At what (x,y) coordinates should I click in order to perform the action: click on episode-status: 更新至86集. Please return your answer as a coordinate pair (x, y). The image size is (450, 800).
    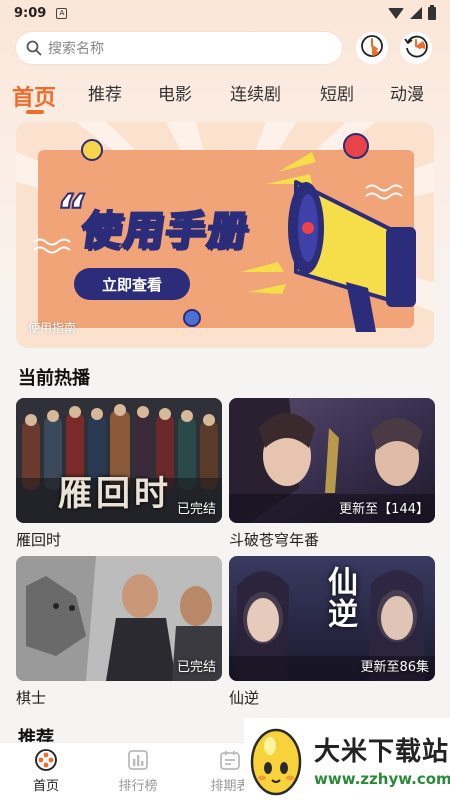
    Looking at the image, I should click on (394, 667).